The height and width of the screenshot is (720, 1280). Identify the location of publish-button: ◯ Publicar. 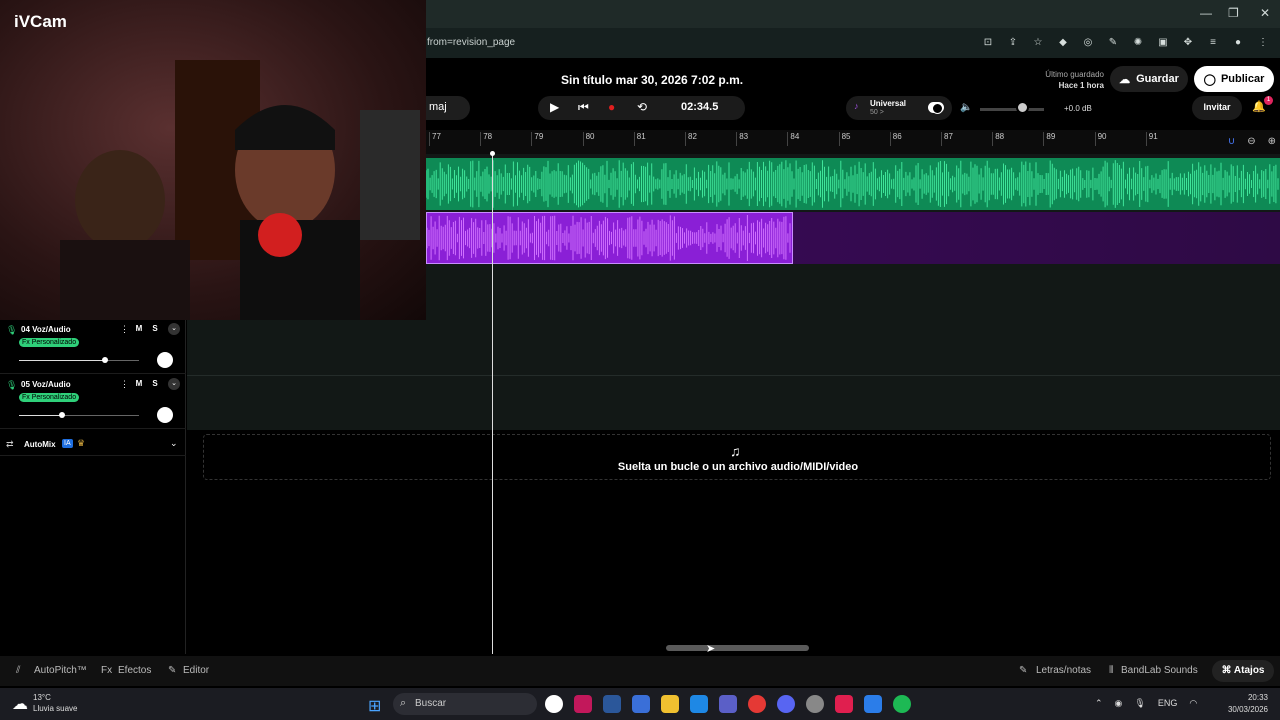
(1234, 79).